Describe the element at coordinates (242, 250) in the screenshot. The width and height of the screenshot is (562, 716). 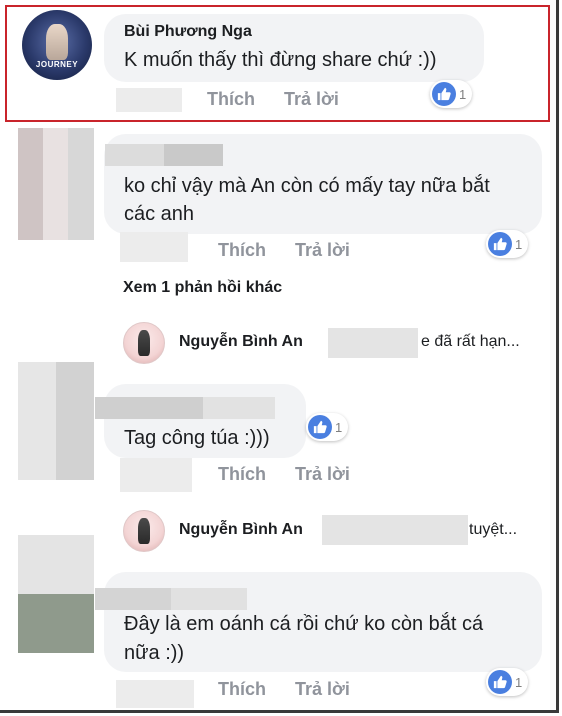
I see `comment-2-like-button: Thích` at that location.